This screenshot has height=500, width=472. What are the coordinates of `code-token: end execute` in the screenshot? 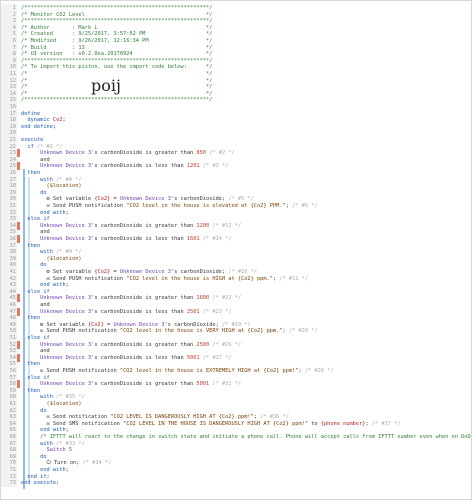 It's located at (39, 483).